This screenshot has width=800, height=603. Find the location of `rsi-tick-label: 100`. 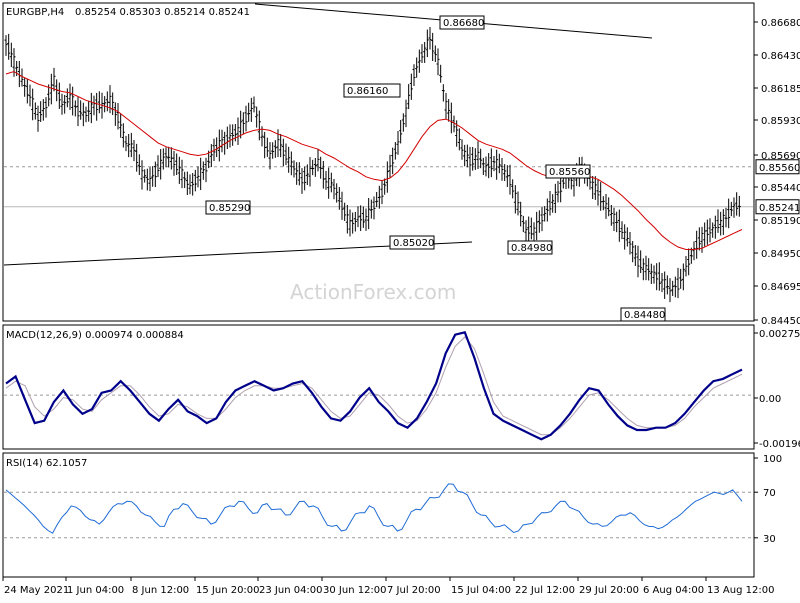

rsi-tick-label: 100 is located at coordinates (772, 459).